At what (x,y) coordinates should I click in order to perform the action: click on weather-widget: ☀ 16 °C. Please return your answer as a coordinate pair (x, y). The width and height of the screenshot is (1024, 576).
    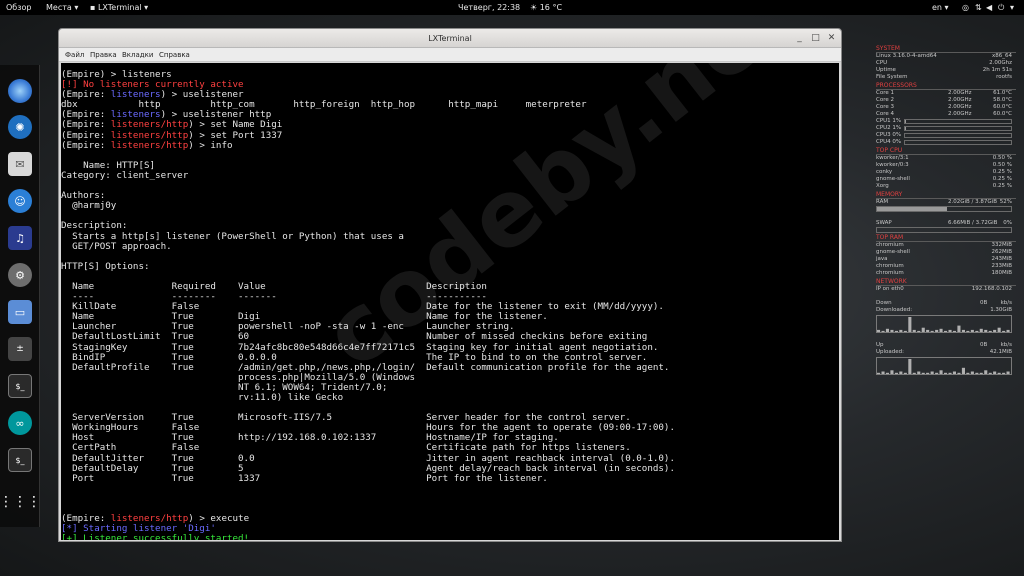
    Looking at the image, I should click on (546, 7).